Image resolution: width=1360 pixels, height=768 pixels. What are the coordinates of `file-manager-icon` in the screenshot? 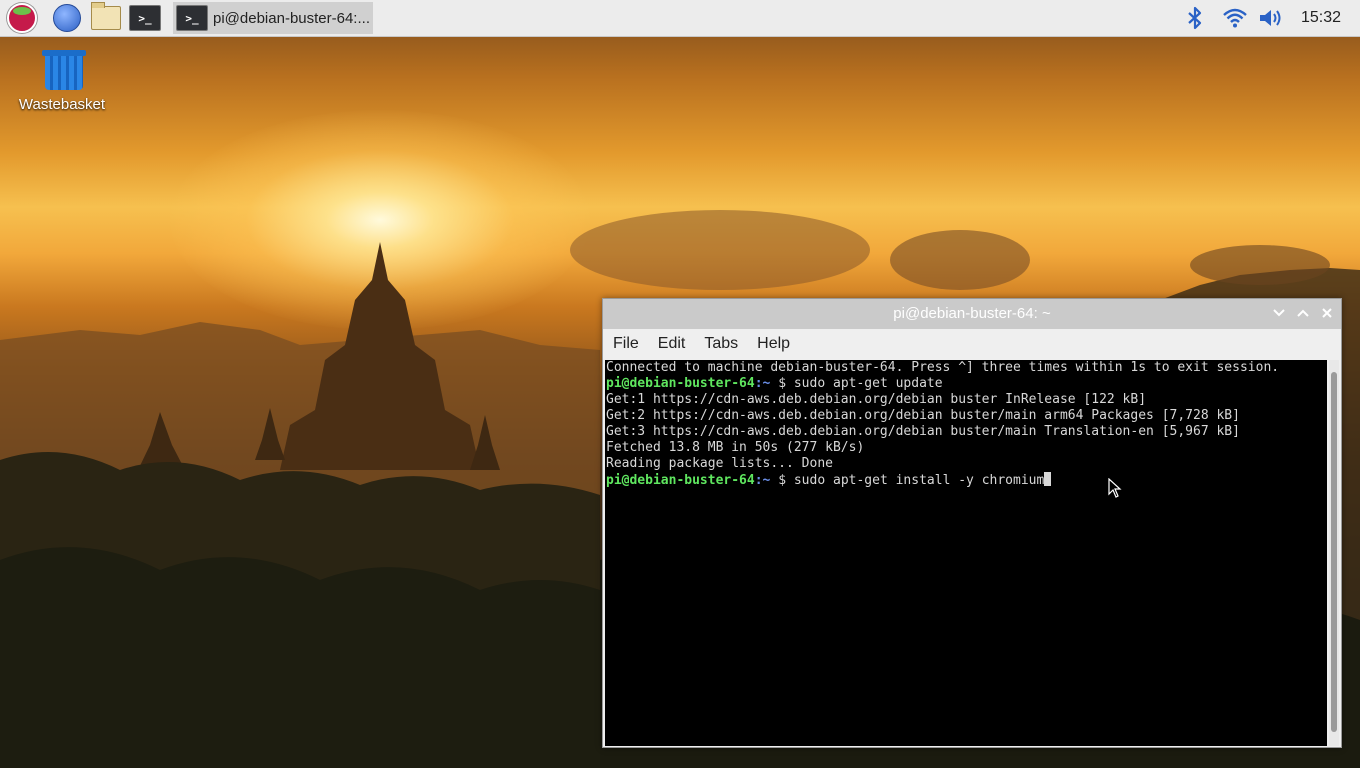 It's located at (106, 18).